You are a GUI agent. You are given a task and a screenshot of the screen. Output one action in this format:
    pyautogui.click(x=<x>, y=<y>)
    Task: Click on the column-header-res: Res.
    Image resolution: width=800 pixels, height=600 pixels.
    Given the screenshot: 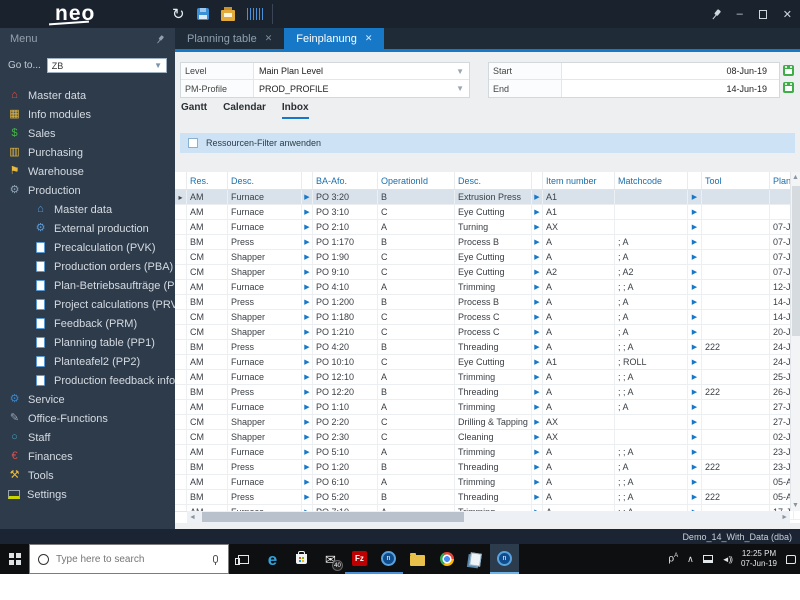 What is the action you would take?
    pyautogui.click(x=207, y=180)
    